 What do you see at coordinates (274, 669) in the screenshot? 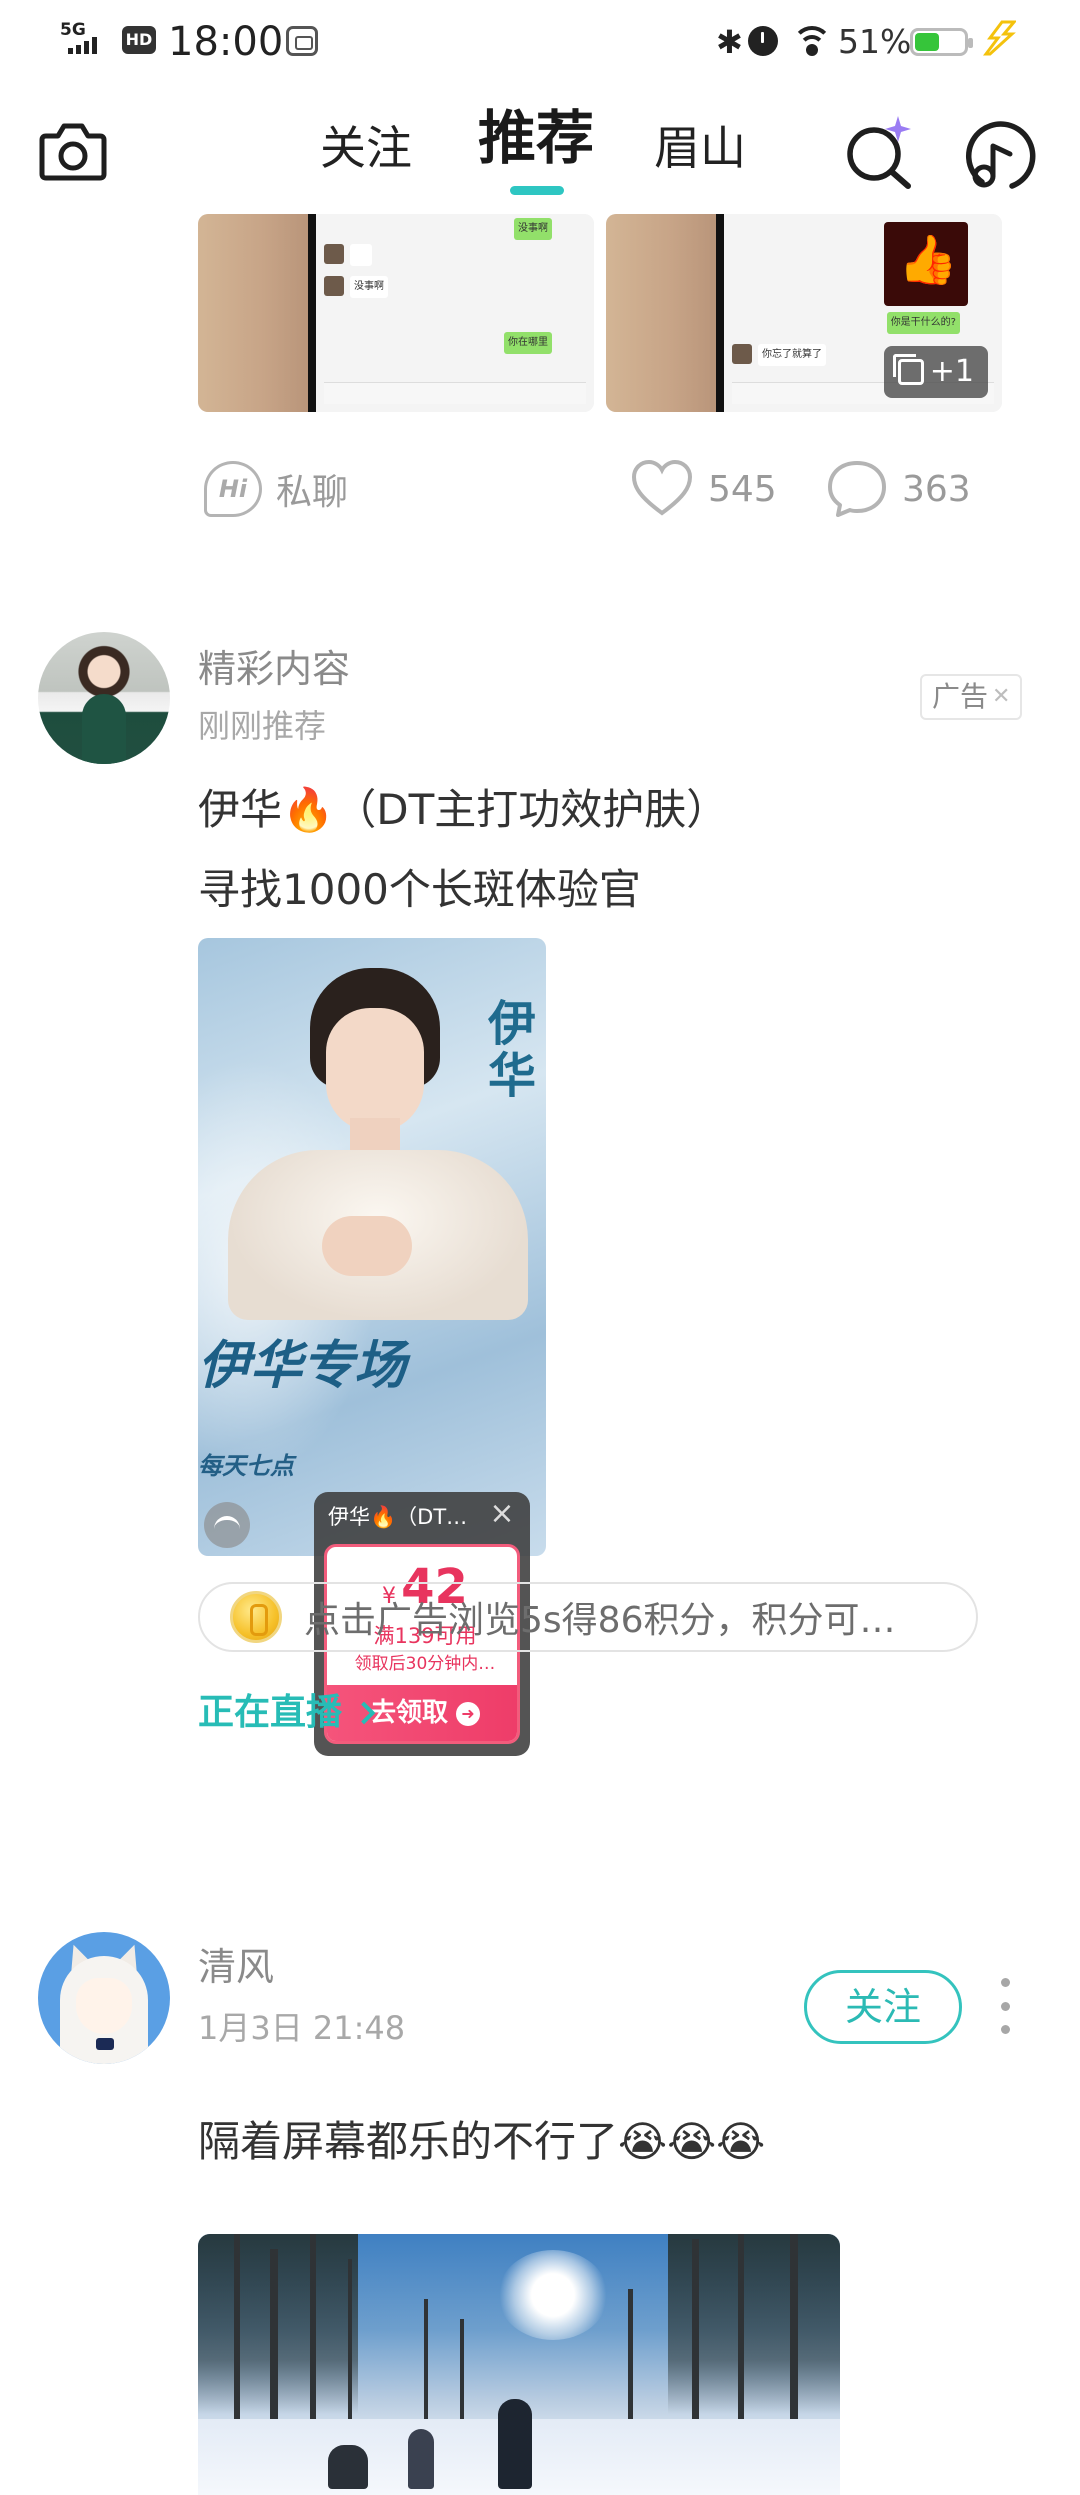
I see `post-author: 精彩内容` at bounding box center [274, 669].